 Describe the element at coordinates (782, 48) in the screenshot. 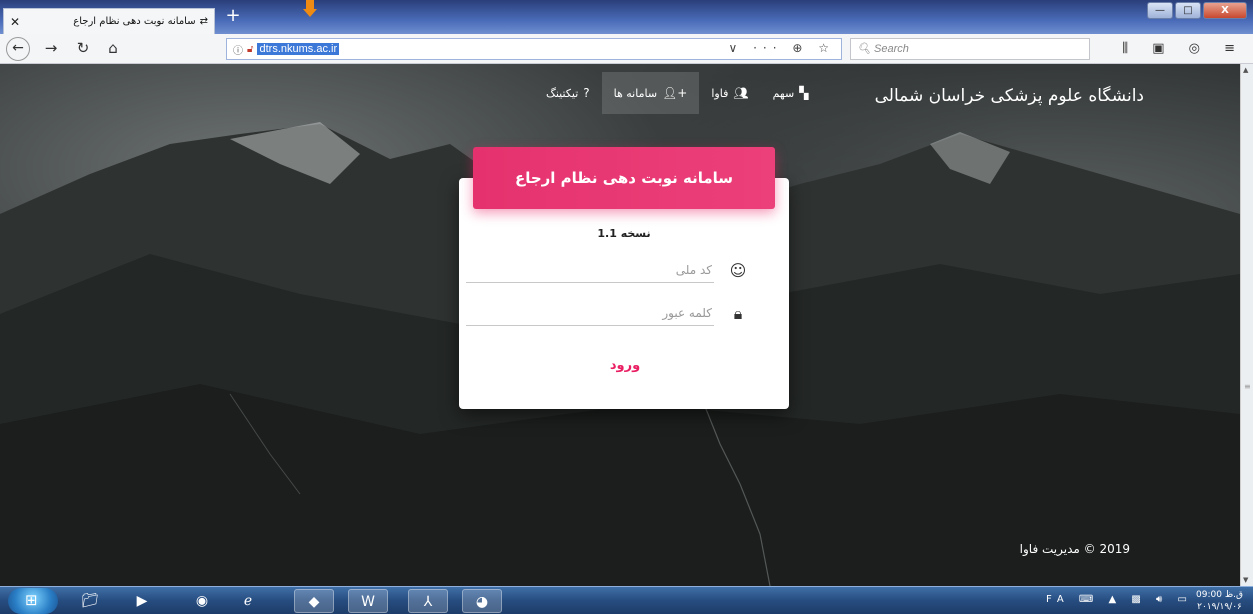

I see `url-actions-icons: ∨ ··· ⊕ ☆` at that location.